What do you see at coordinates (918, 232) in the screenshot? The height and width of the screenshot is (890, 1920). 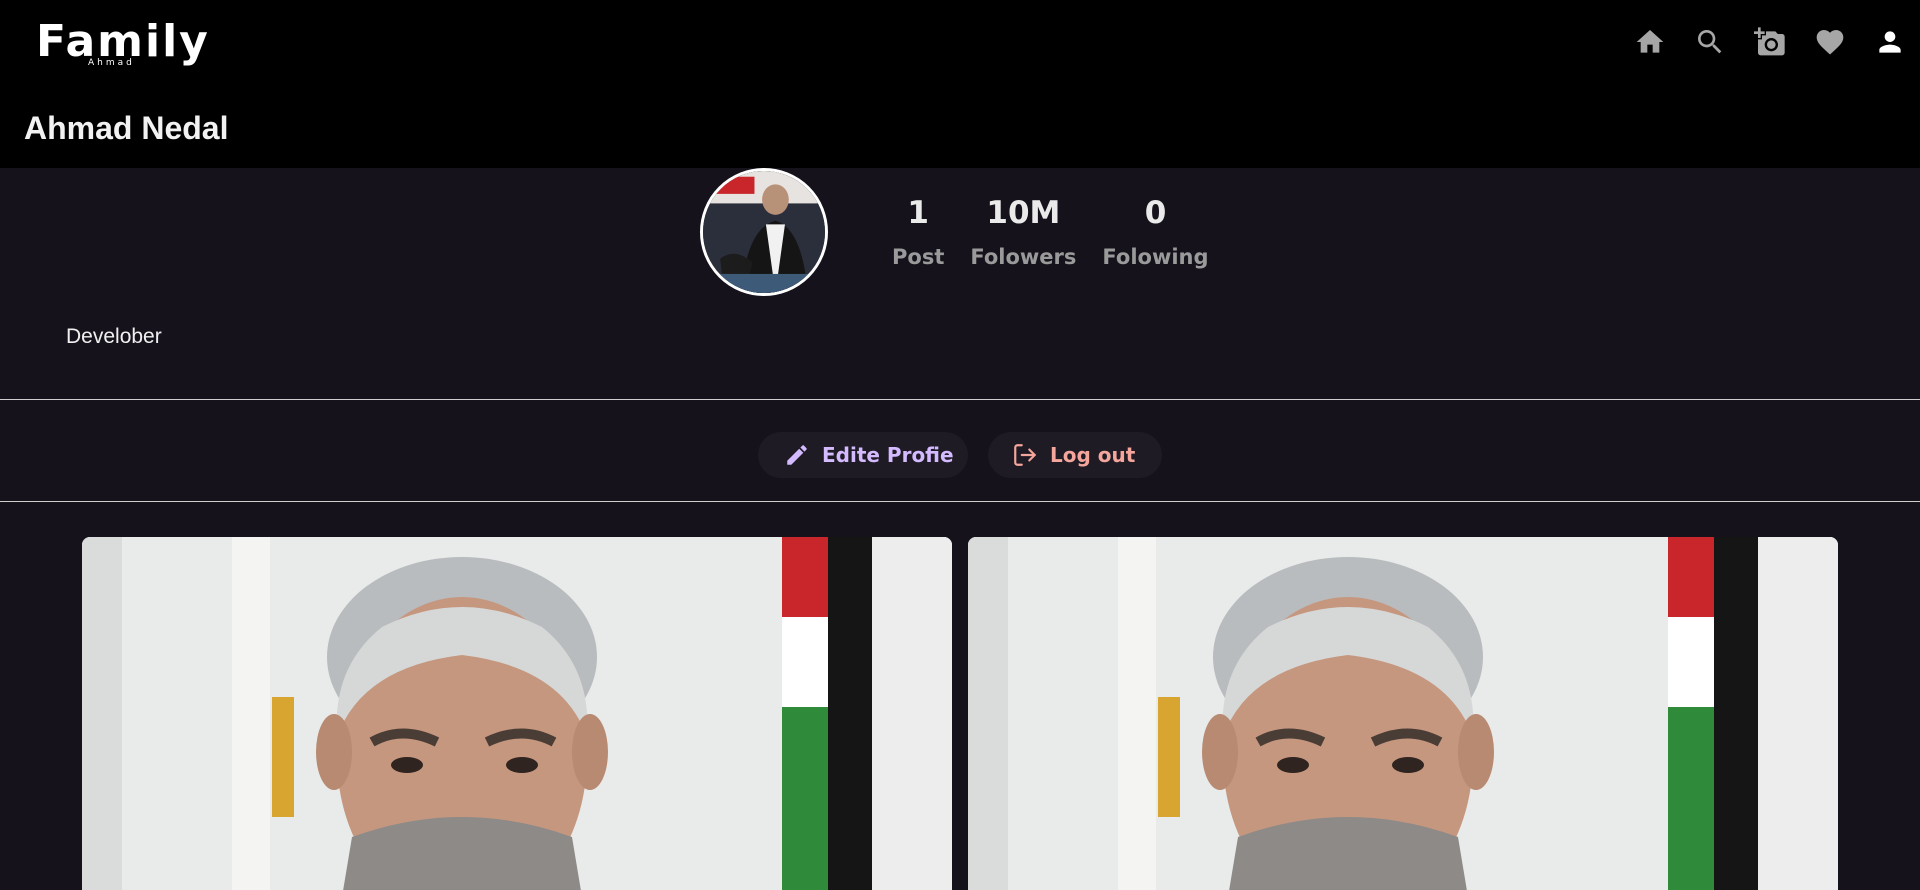 I see `stat-posts: 1 Post` at bounding box center [918, 232].